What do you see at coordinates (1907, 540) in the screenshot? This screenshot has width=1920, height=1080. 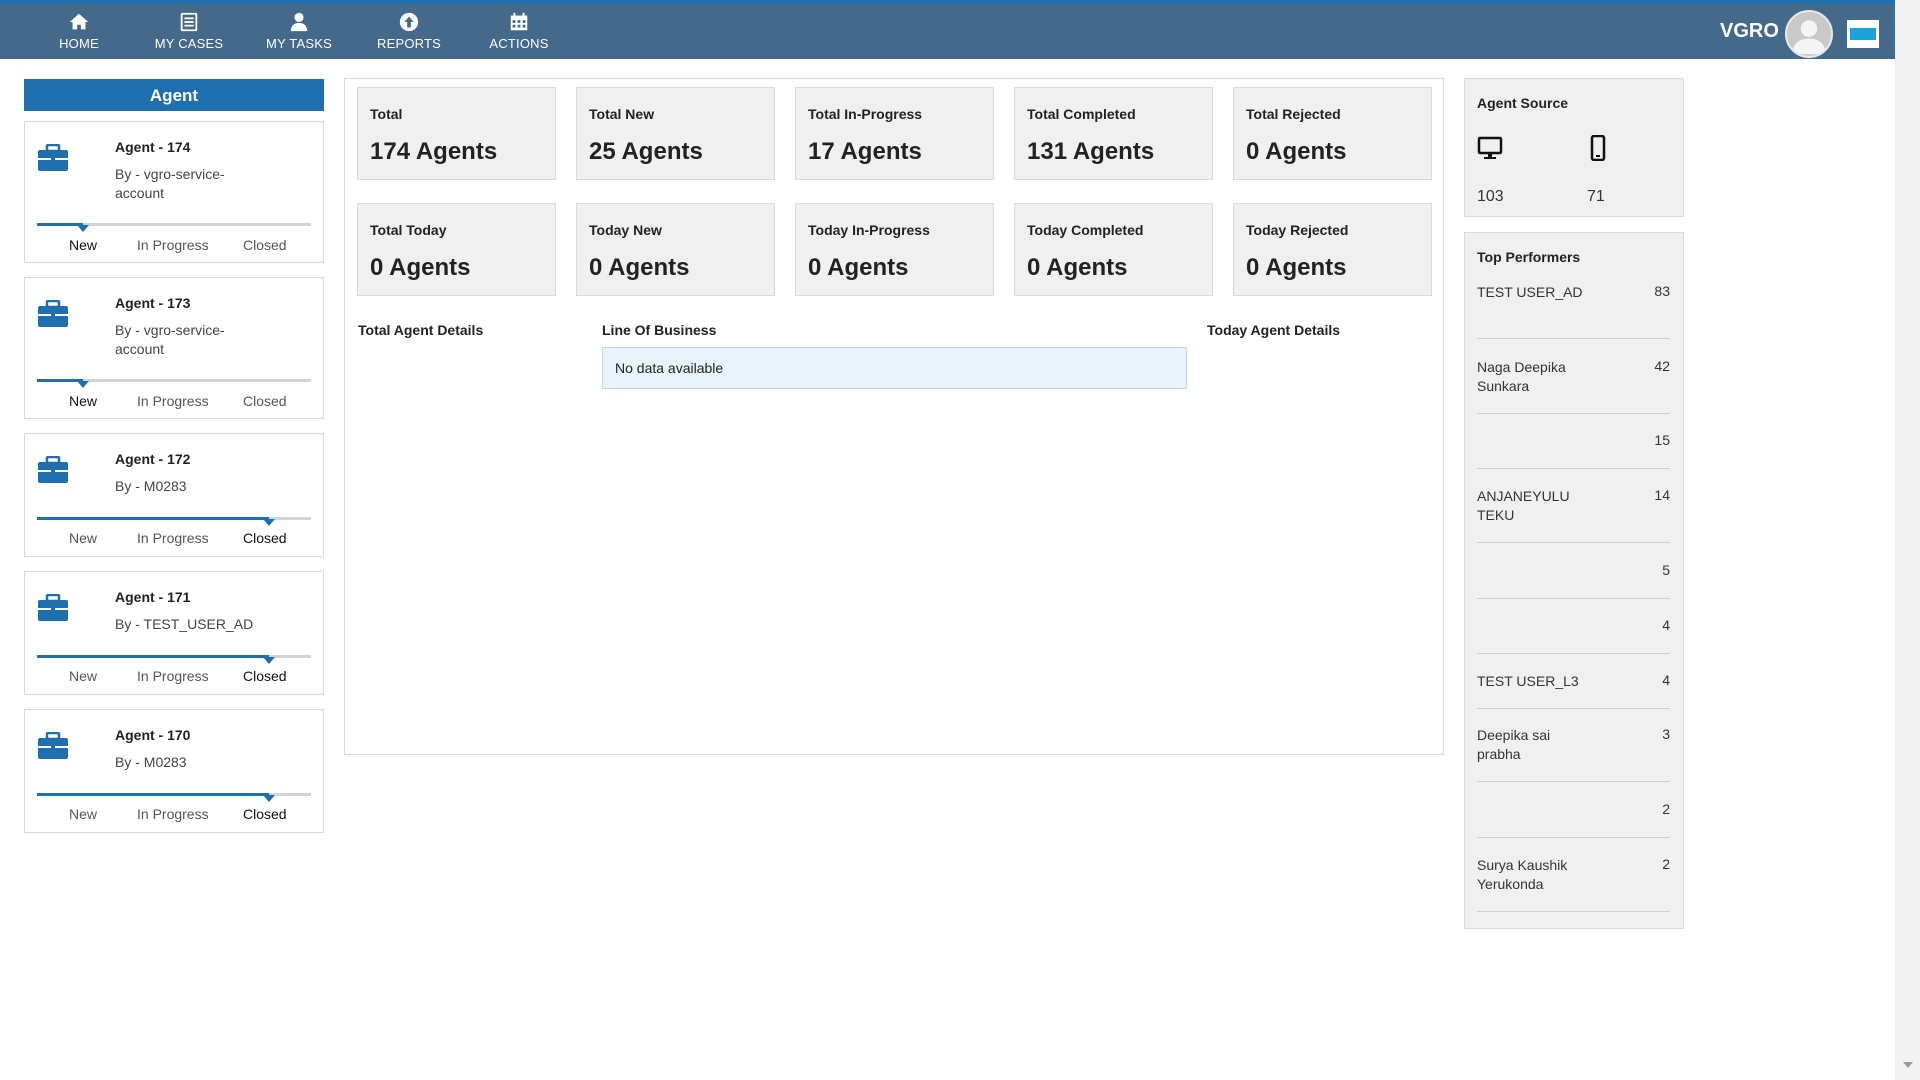 I see `page-scrollbar` at bounding box center [1907, 540].